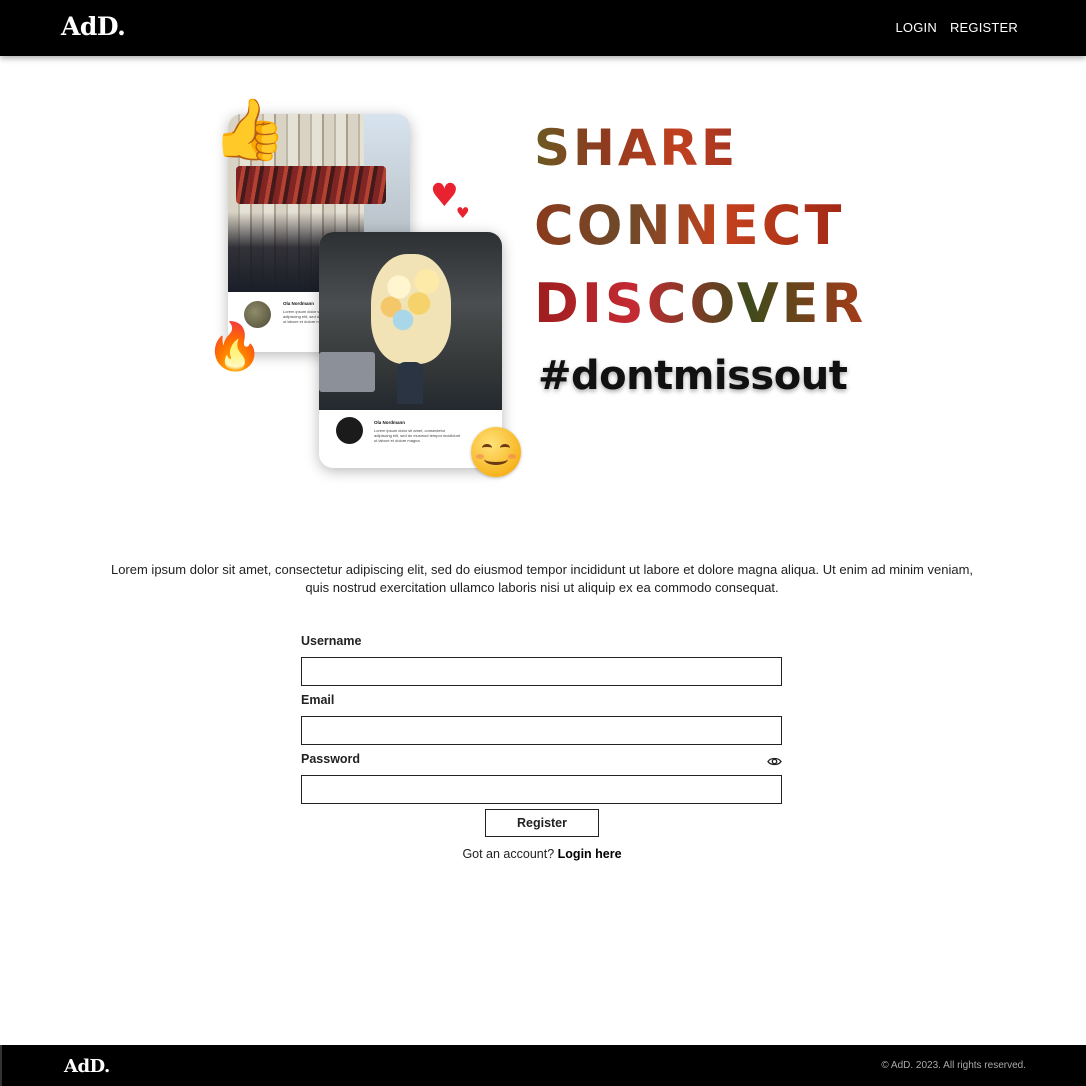  Describe the element at coordinates (915, 27) in the screenshot. I see `nav-login-link: LOGIN` at that location.